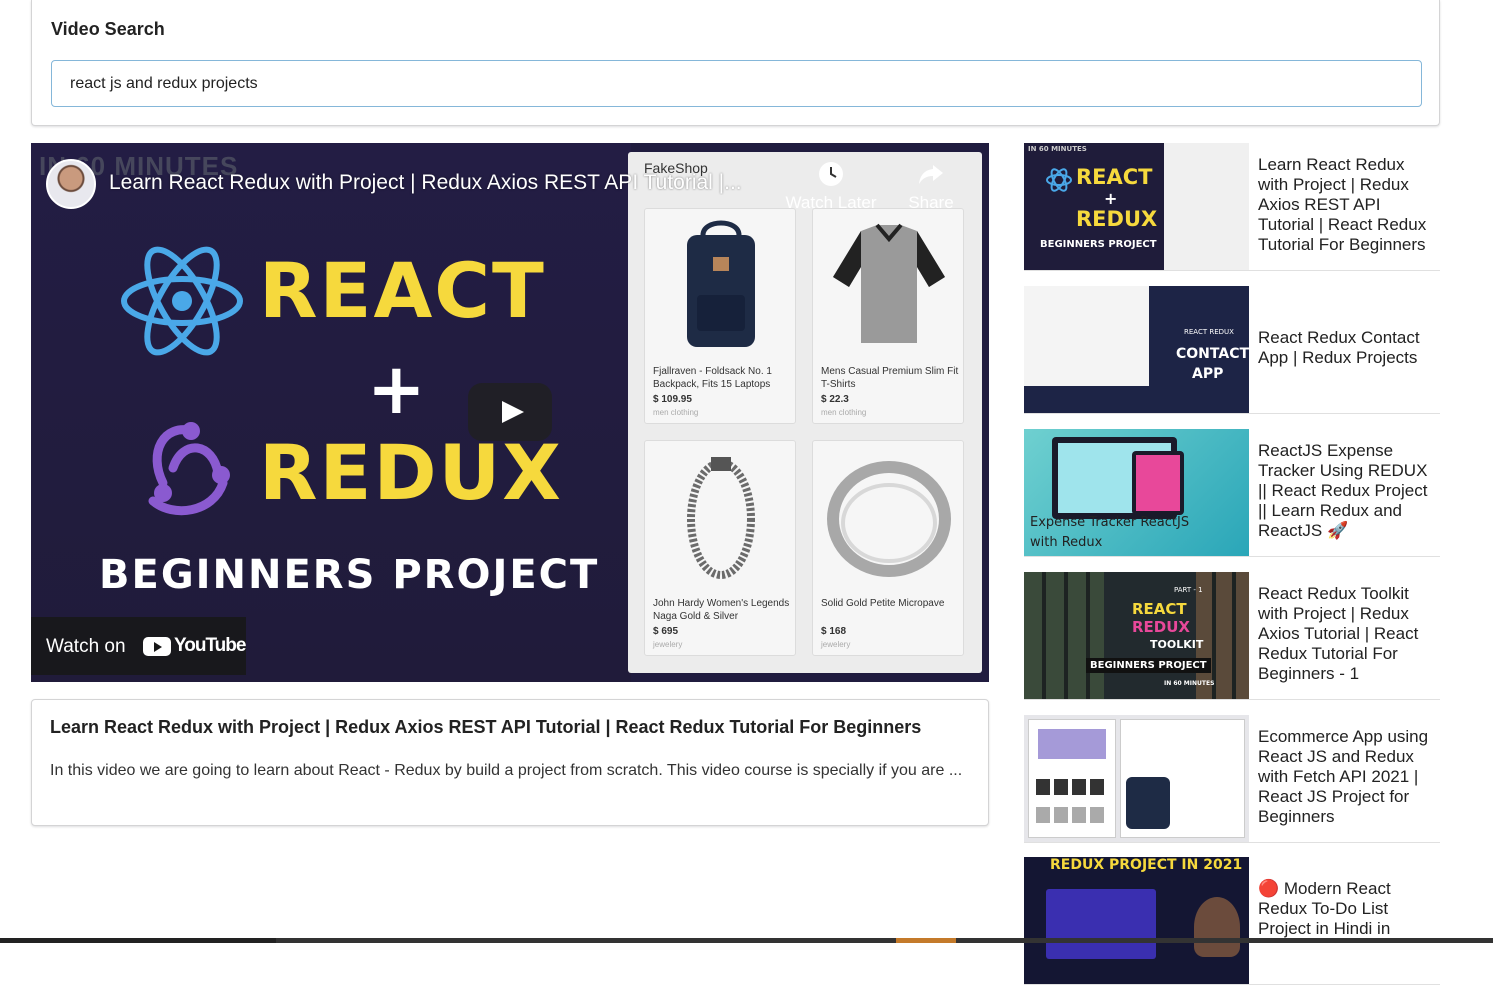 This screenshot has height=985, width=1493. I want to click on thumb-text: TOOLKIT, so click(1177, 644).